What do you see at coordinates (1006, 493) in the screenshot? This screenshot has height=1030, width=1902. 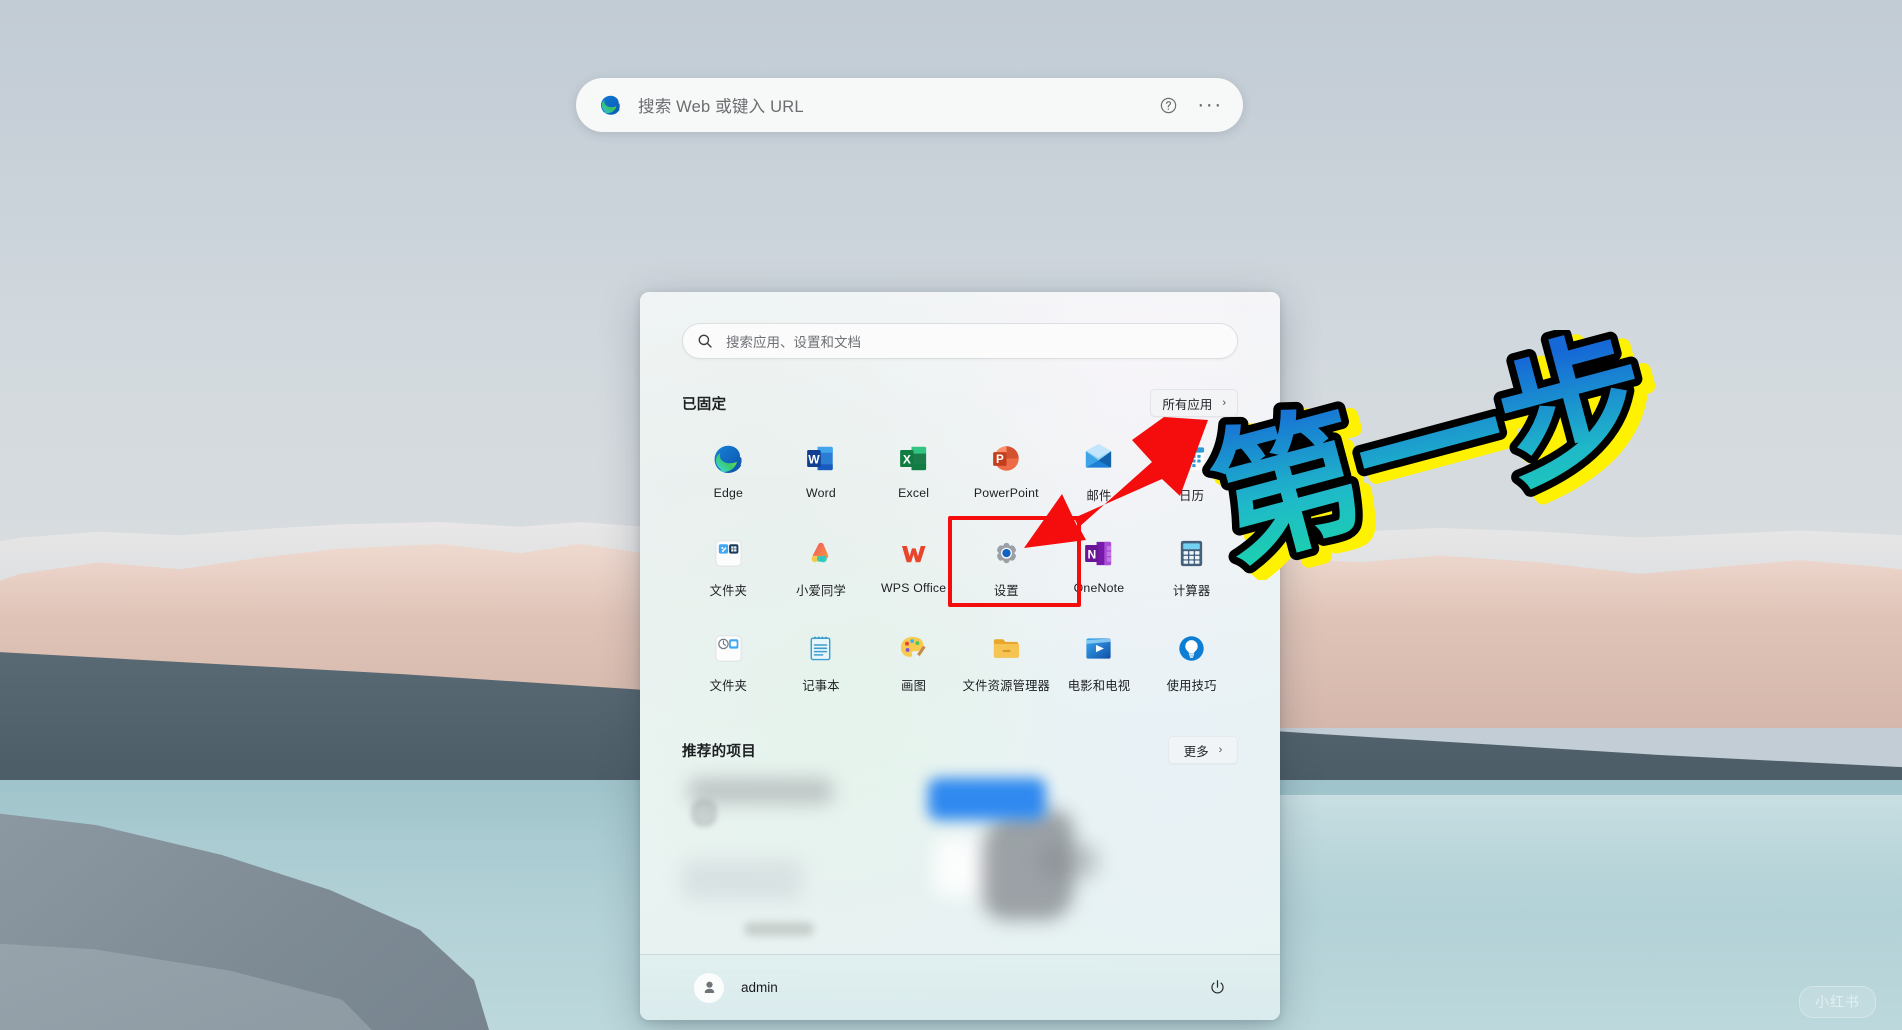 I see `app-label: PowerPoint` at bounding box center [1006, 493].